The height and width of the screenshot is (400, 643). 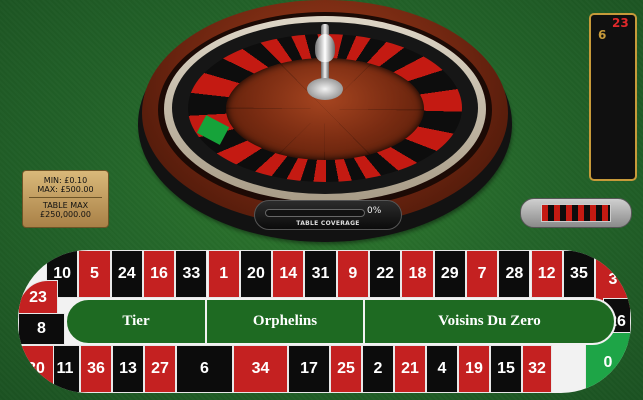 I want to click on section-tier: Tier, so click(x=137, y=321).